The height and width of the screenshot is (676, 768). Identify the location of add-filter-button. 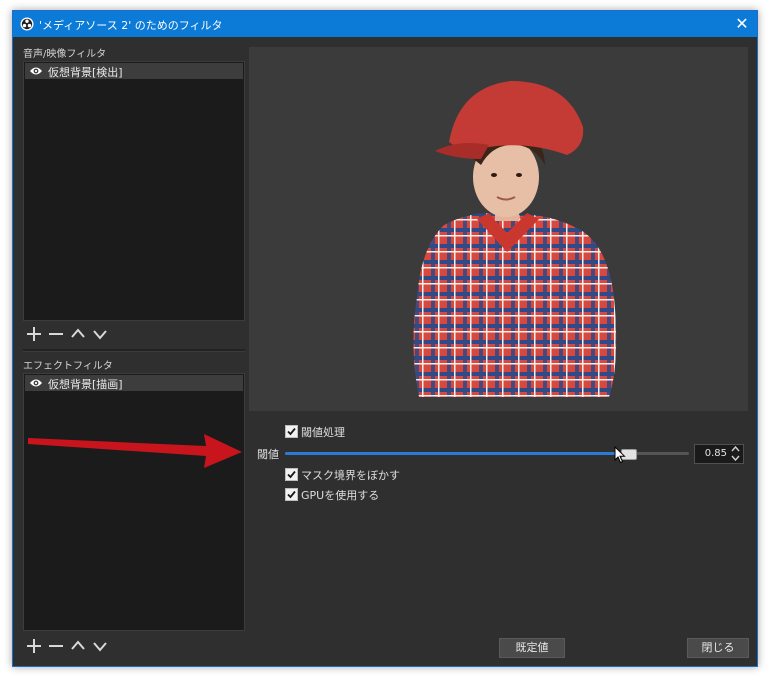
(34, 334).